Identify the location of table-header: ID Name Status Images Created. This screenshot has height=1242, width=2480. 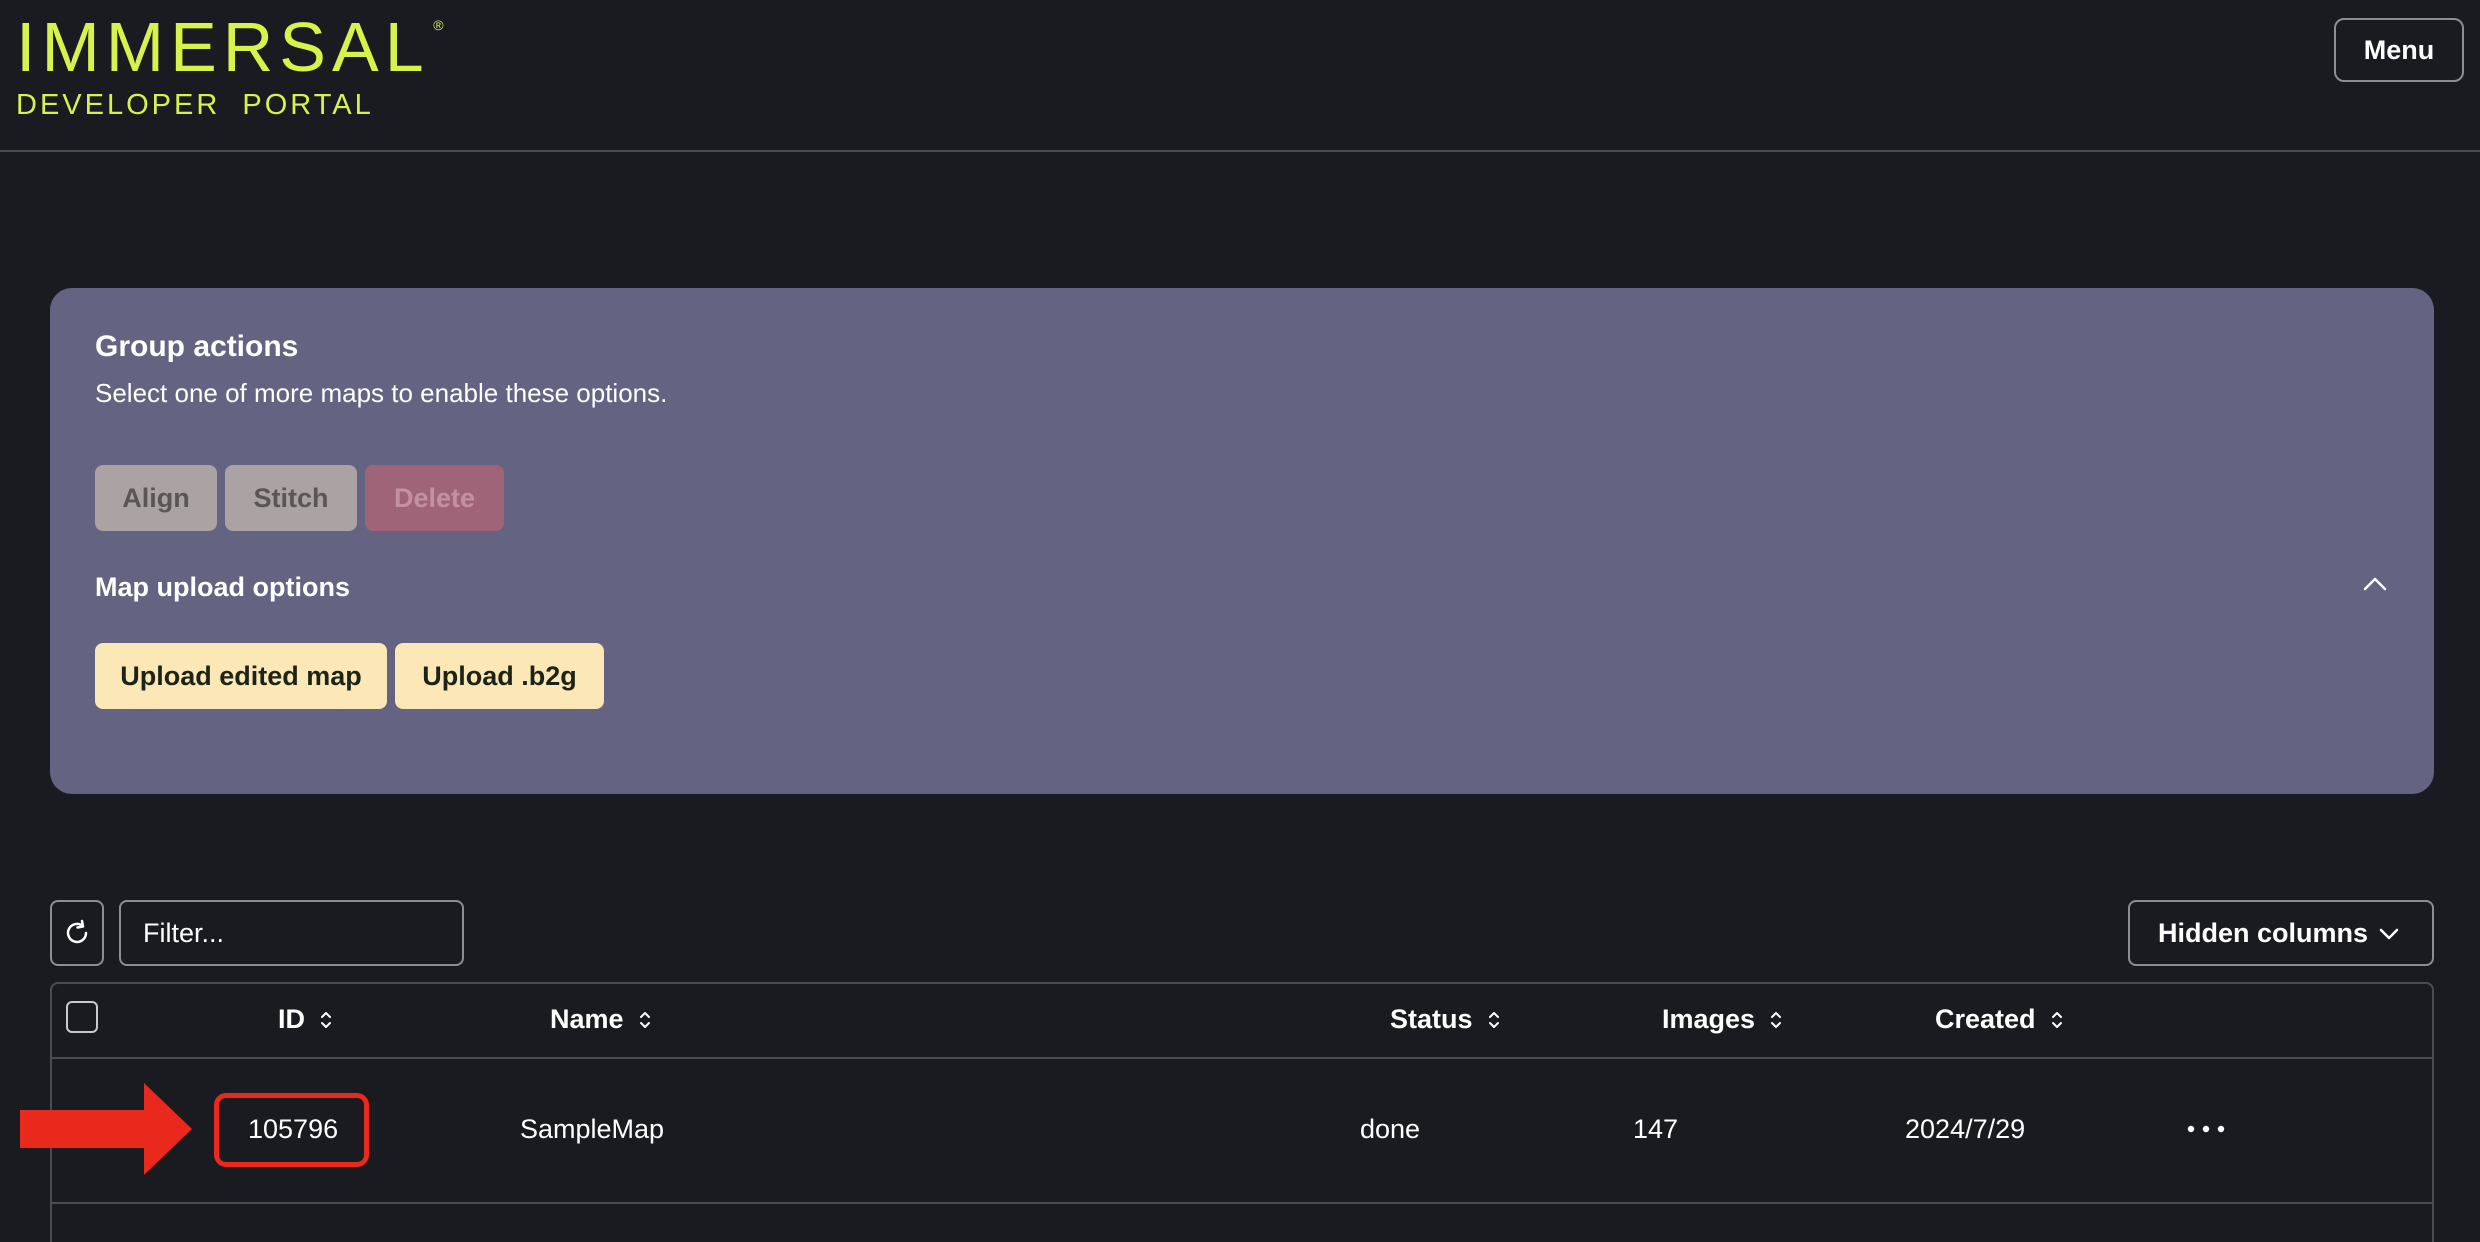
(1242, 1021).